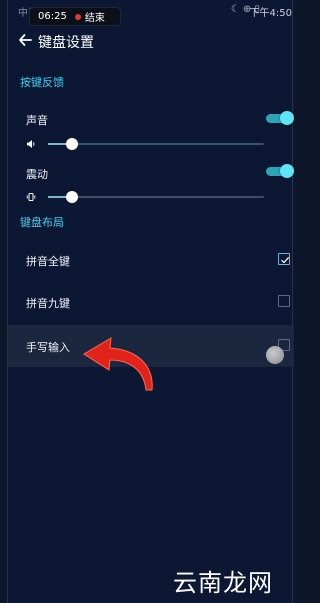 This screenshot has width=320, height=603. Describe the element at coordinates (48, 261) in the screenshot. I see `layout-option-label: 拼音全键` at that location.